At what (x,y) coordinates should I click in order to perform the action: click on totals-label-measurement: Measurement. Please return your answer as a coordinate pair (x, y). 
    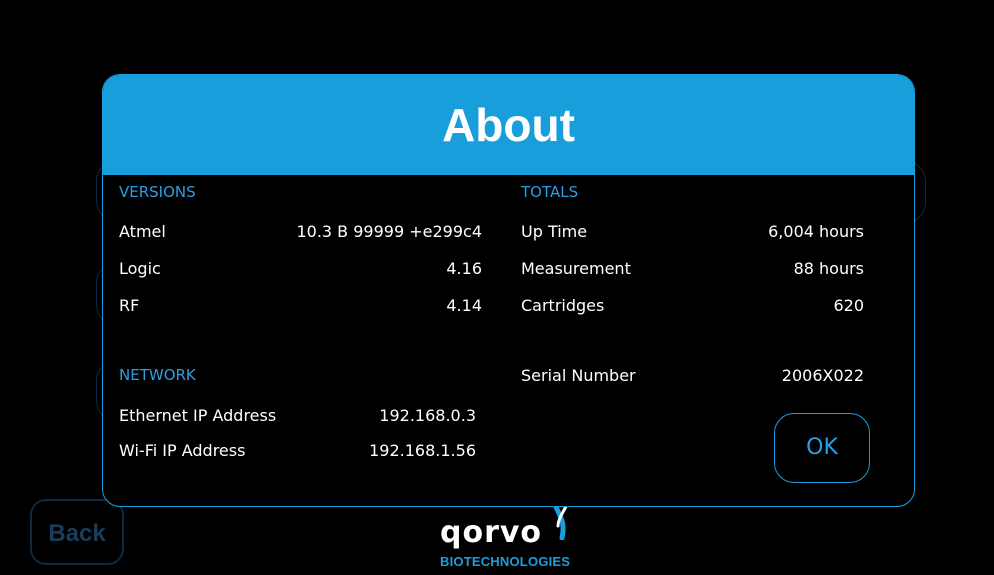
    Looking at the image, I should click on (576, 268).